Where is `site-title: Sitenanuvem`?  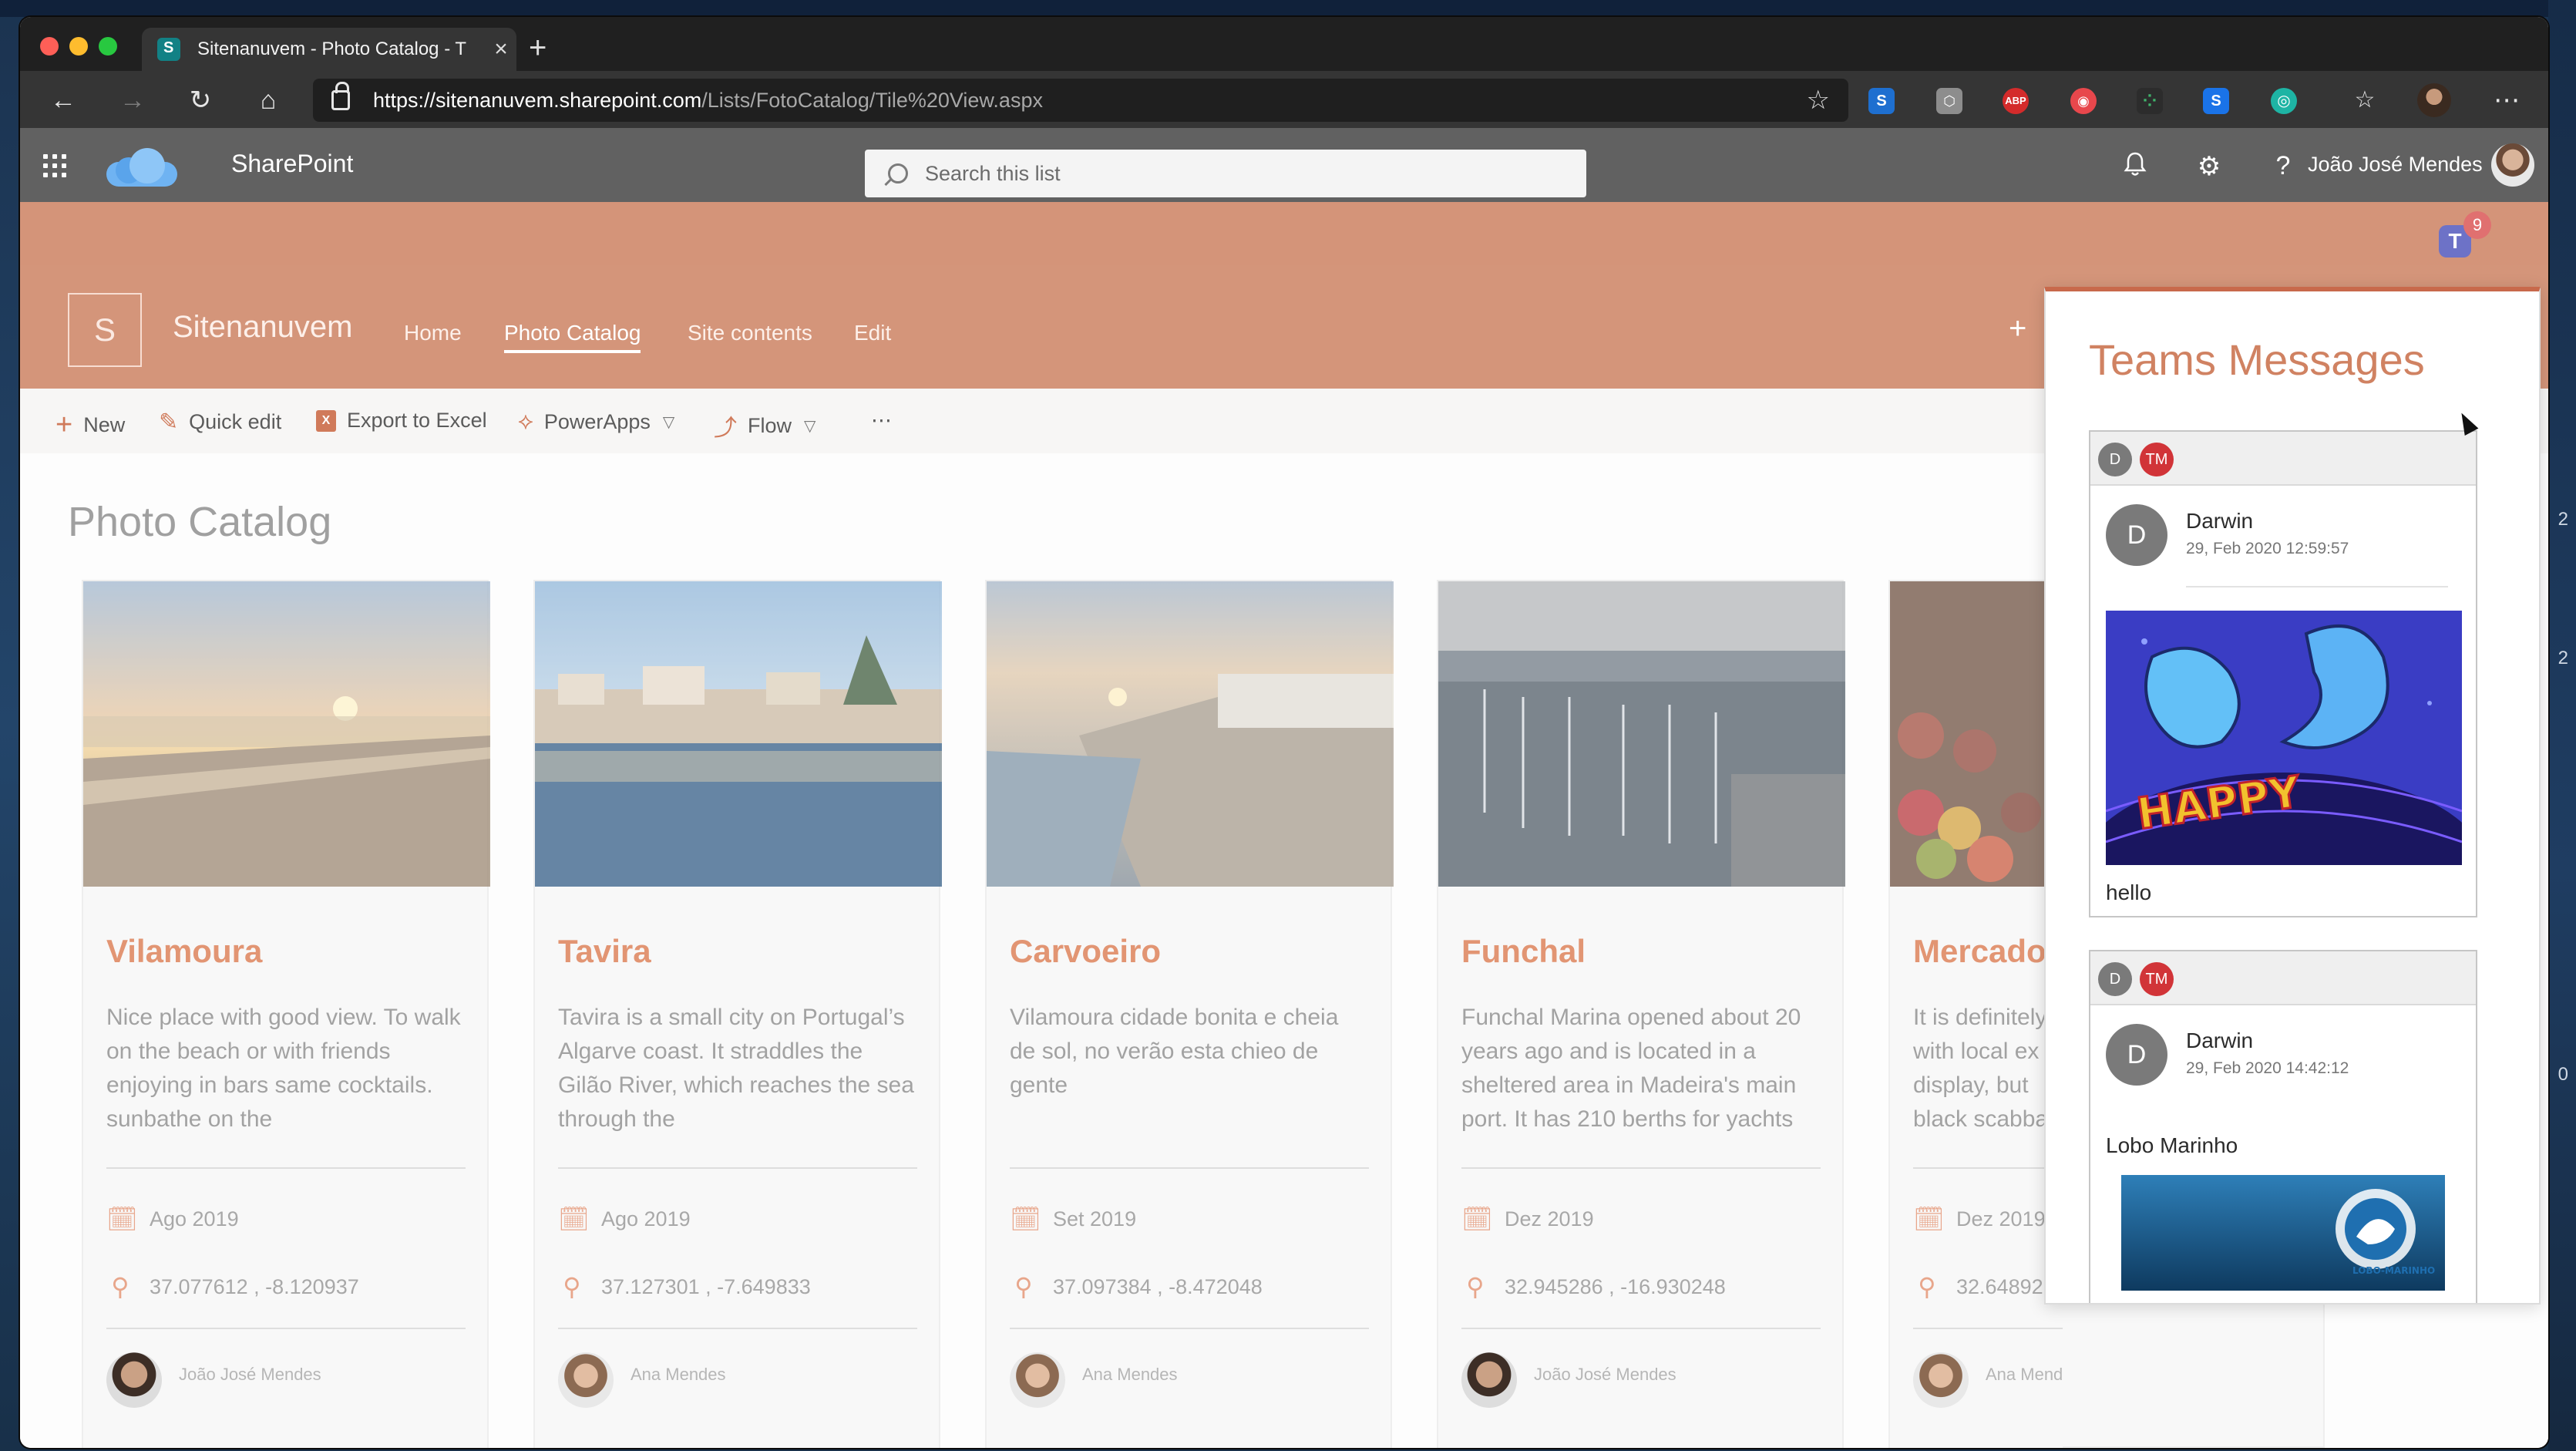
site-title: Sitenanuvem is located at coordinates (262, 327).